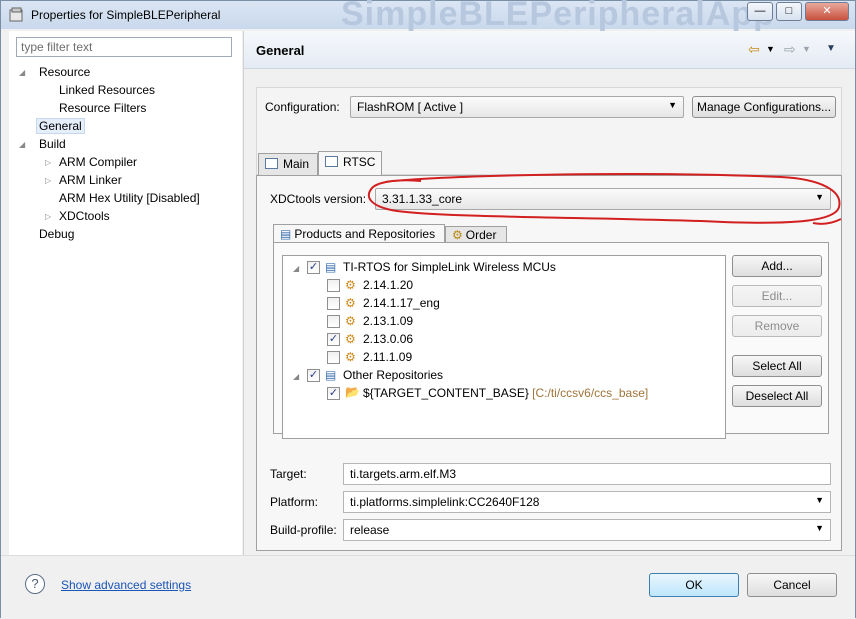 The image size is (856, 619). Describe the element at coordinates (56, 234) in the screenshot. I see `tree-item-debug: Debug` at that location.